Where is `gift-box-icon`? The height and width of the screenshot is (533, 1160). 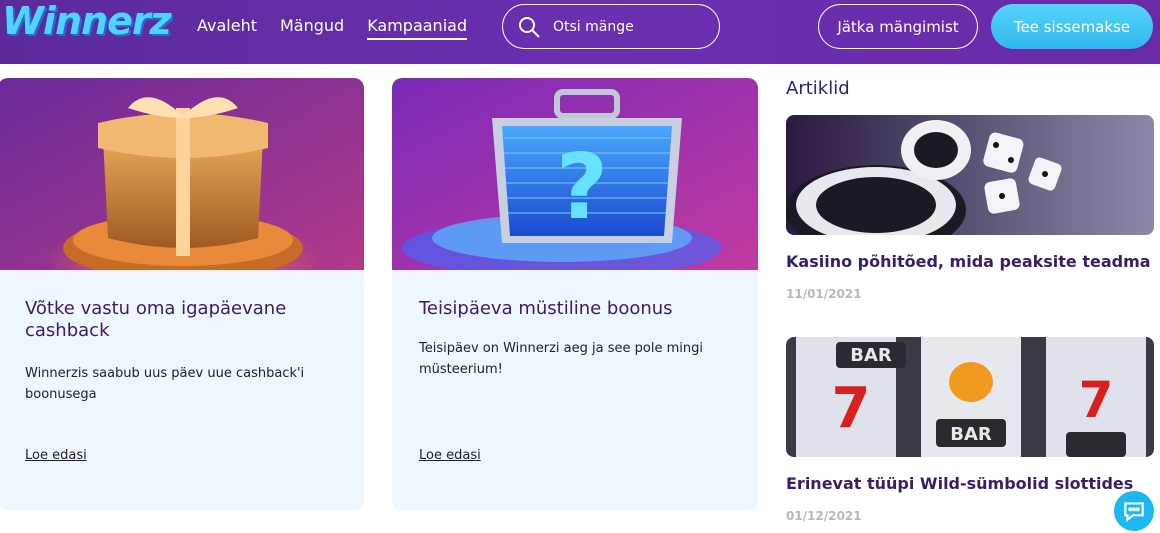 gift-box-icon is located at coordinates (182, 174).